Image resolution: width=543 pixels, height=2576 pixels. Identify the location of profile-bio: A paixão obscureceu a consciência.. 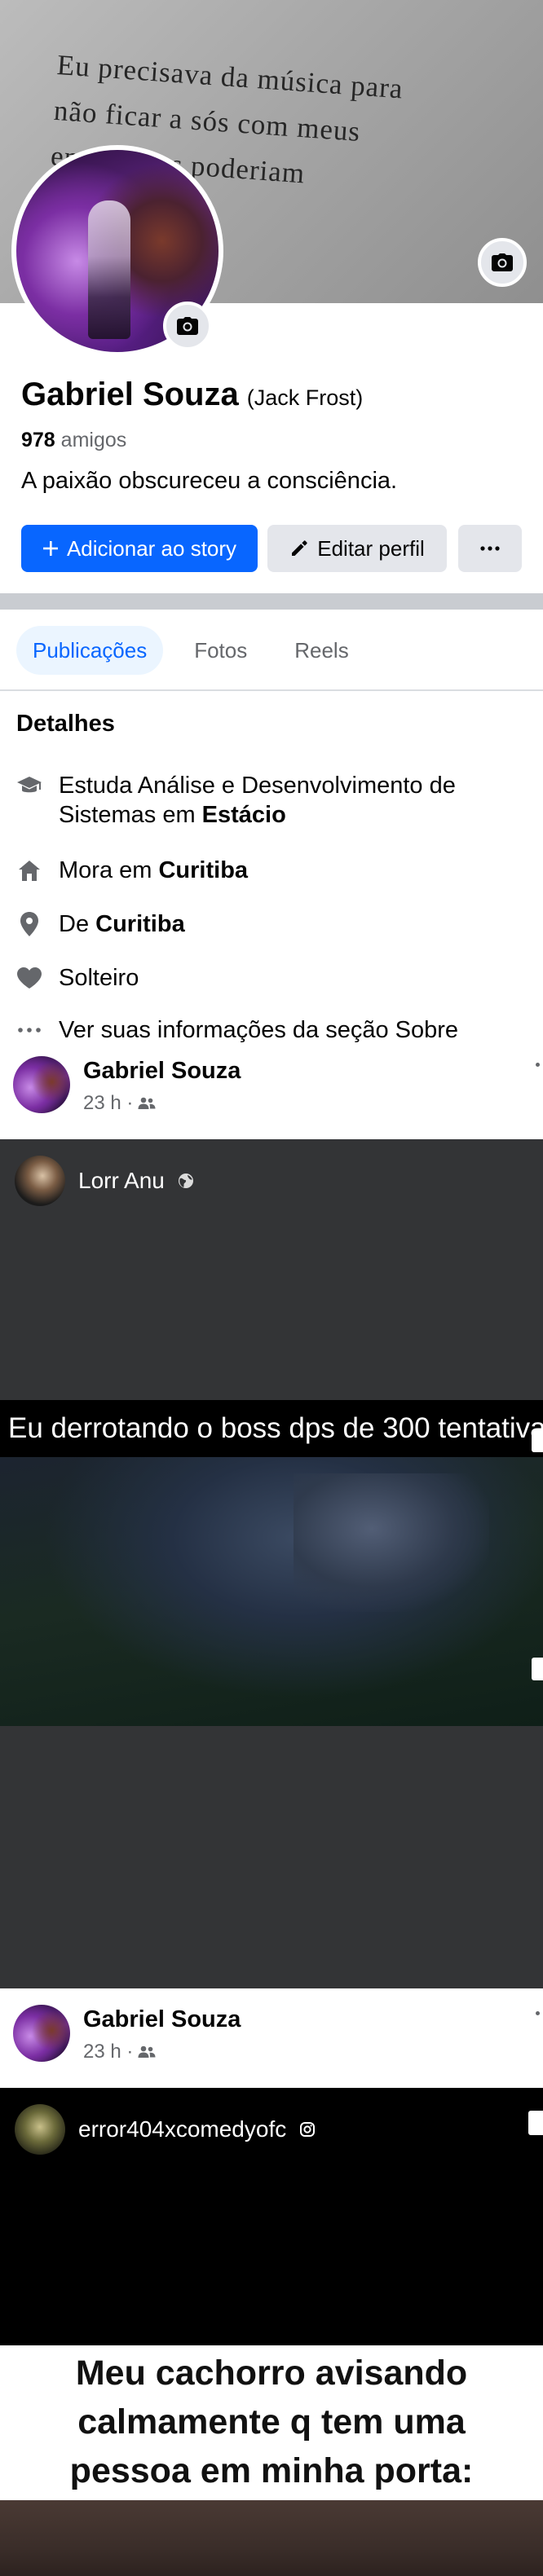
(209, 481).